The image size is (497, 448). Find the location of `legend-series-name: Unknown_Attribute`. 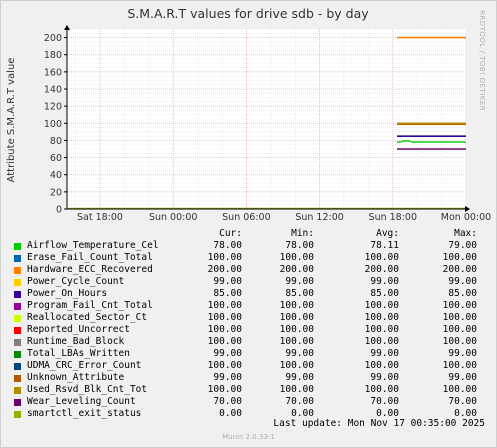

legend-series-name: Unknown_Attribute is located at coordinates (76, 377).